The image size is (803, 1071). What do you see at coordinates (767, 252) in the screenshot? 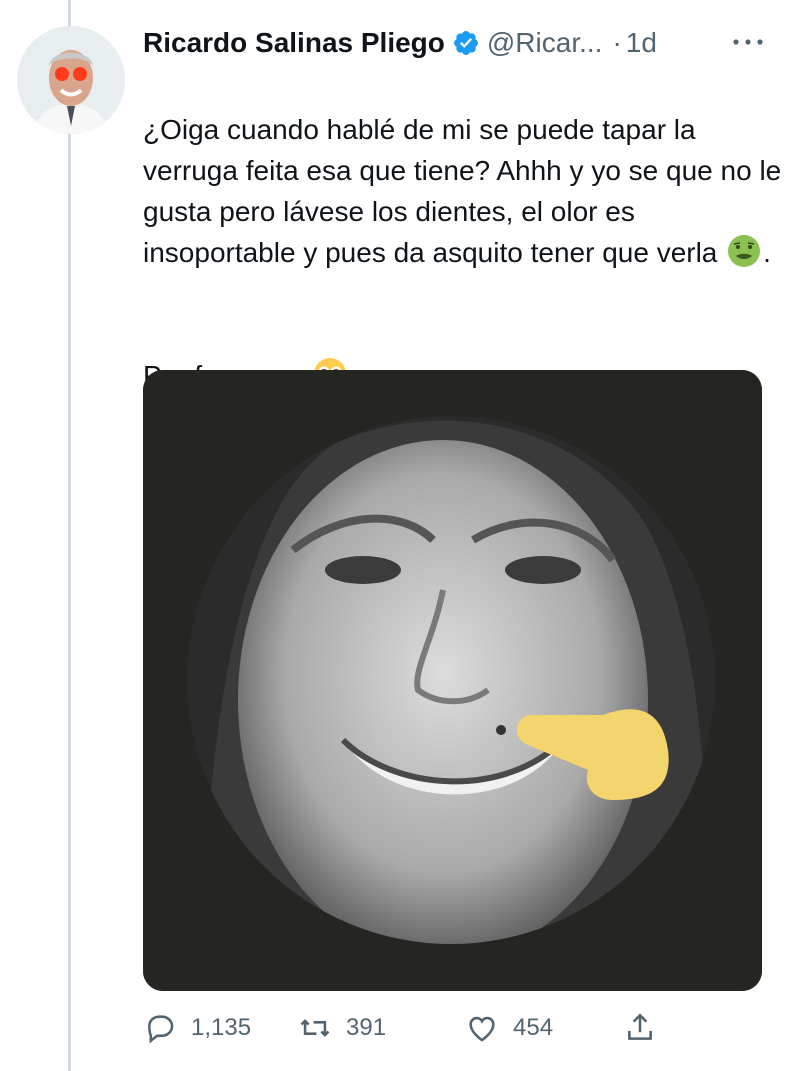
I see `tweet-text-period-1: .` at bounding box center [767, 252].